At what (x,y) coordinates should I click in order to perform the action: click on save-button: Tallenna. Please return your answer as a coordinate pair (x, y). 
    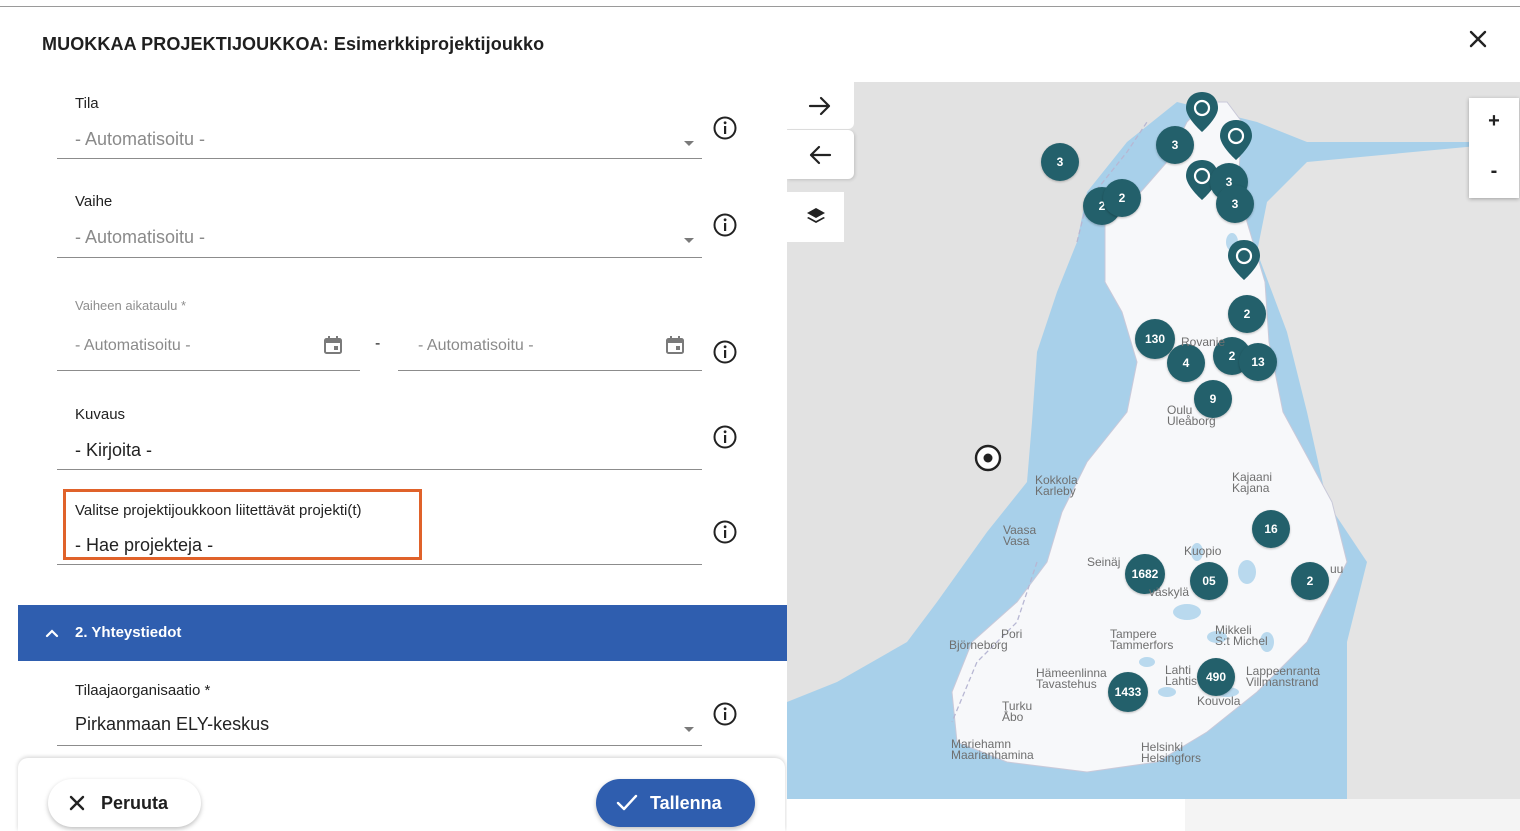
    Looking at the image, I should click on (675, 803).